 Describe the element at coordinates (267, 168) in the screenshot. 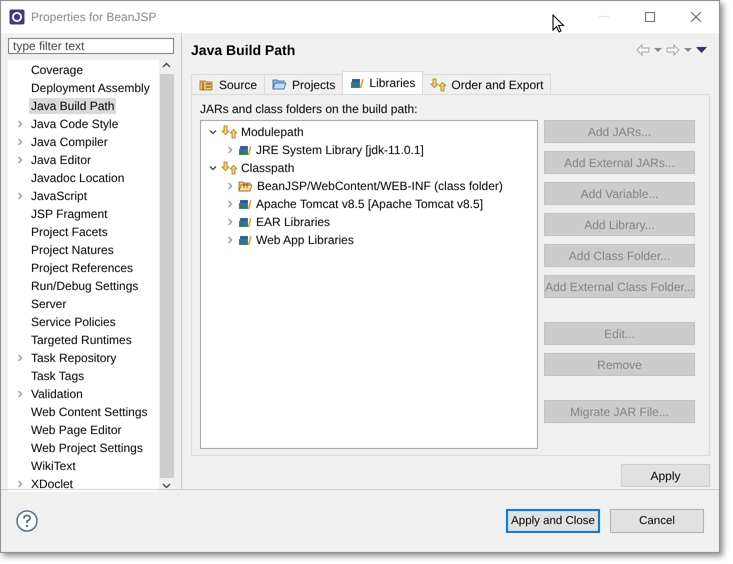

I see `tree-item: Classpath` at that location.